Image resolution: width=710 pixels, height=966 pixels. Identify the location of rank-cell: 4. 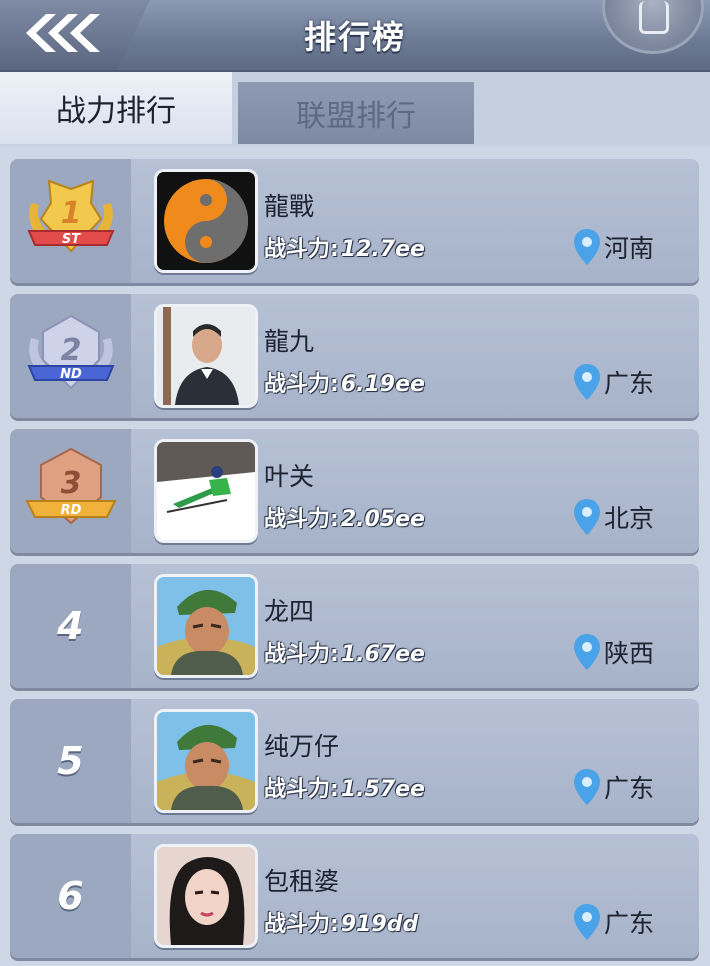
(70, 626).